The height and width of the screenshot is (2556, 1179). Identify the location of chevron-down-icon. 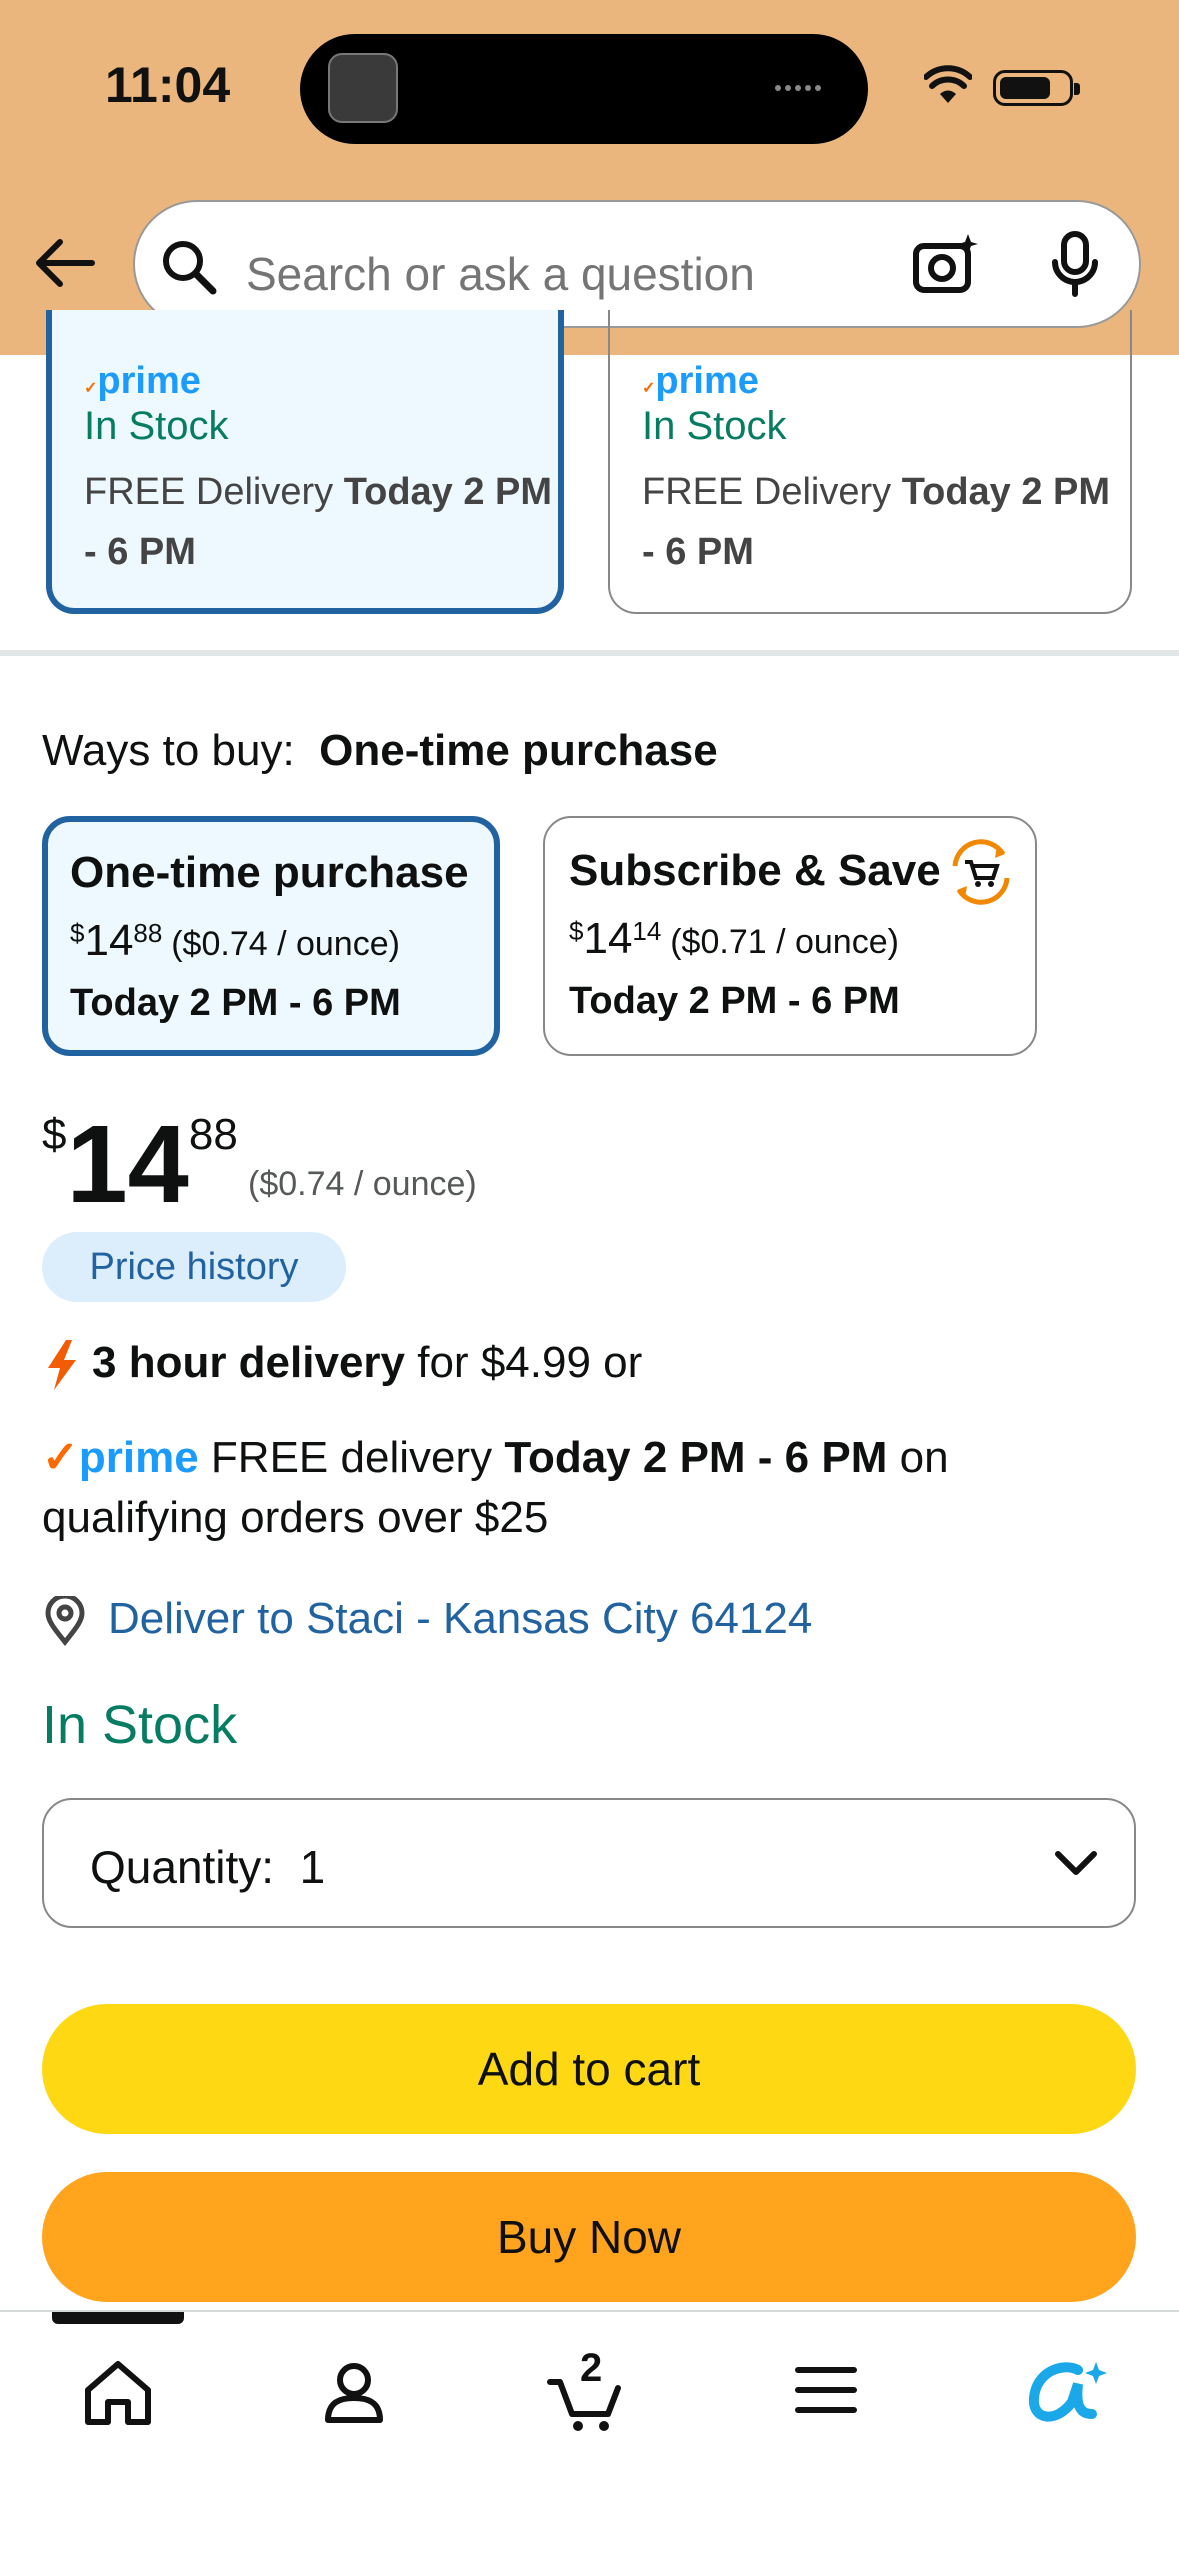
(1076, 1865).